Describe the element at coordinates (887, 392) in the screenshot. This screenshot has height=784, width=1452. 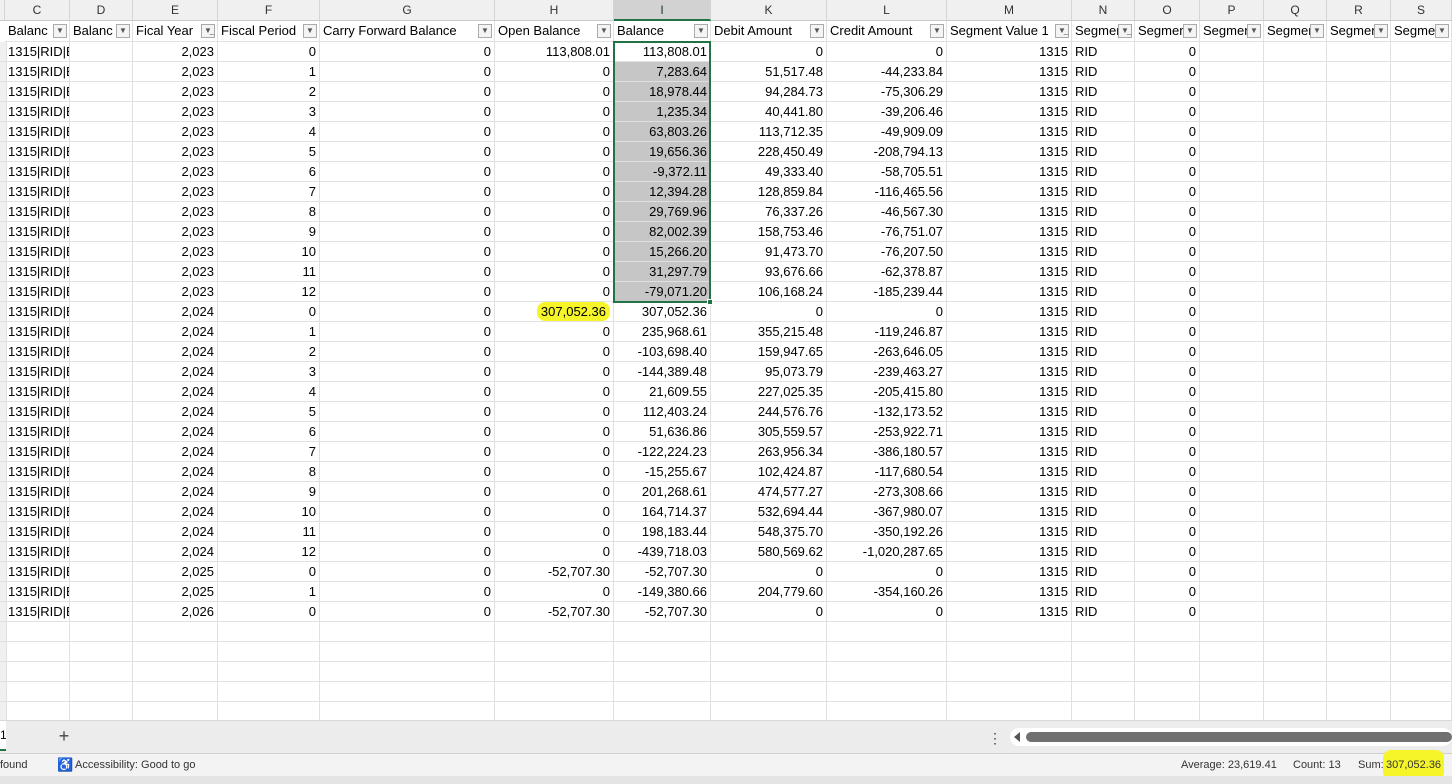
I see `table-cell: -205,415.80` at that location.